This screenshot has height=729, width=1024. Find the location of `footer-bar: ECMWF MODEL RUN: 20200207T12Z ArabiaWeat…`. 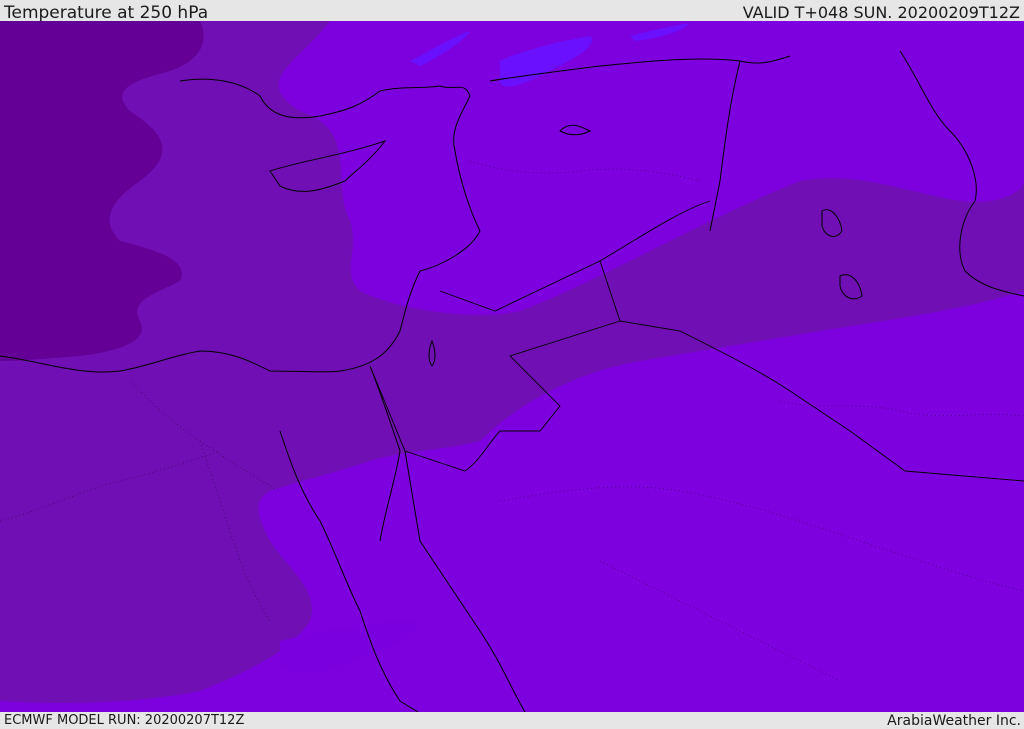

footer-bar: ECMWF MODEL RUN: 20200207T12Z ArabiaWeat… is located at coordinates (512, 720).